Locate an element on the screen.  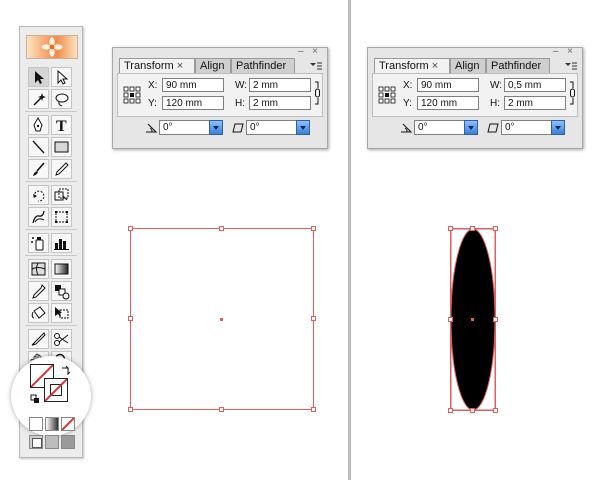
column-graph-tool is located at coordinates (61, 243).